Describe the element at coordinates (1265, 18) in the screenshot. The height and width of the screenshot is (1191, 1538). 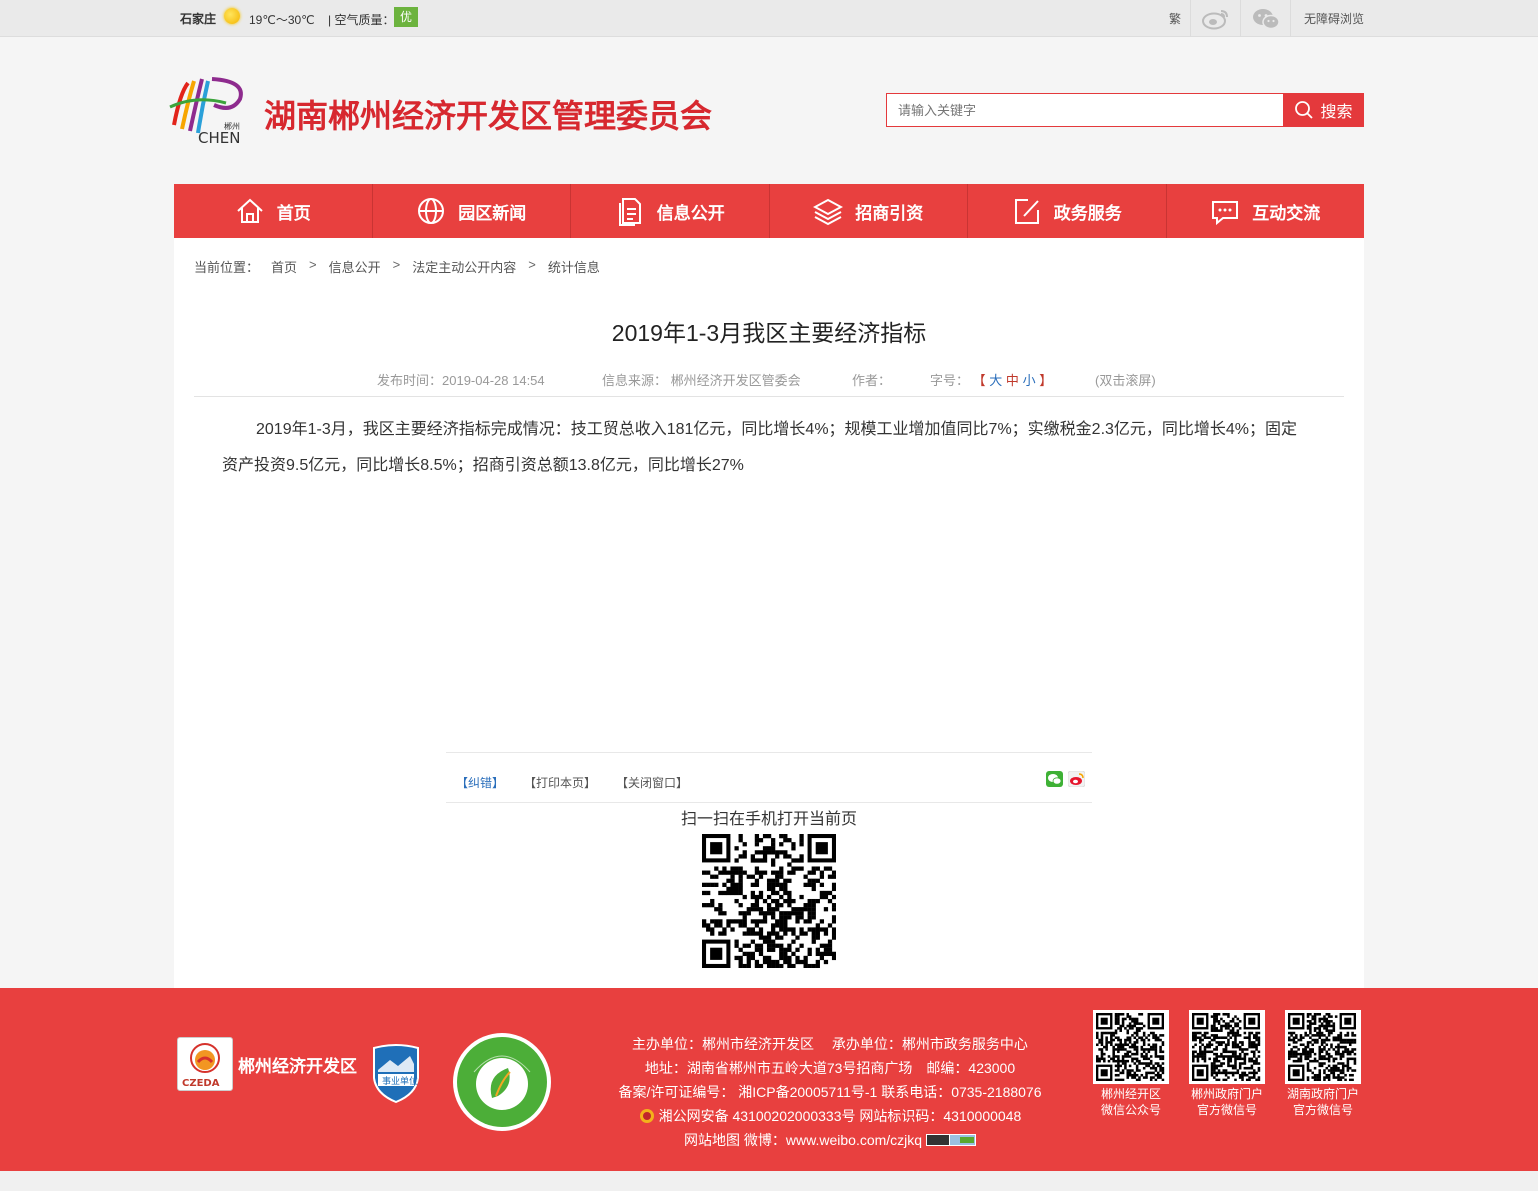
I see `wechat-icon` at that location.